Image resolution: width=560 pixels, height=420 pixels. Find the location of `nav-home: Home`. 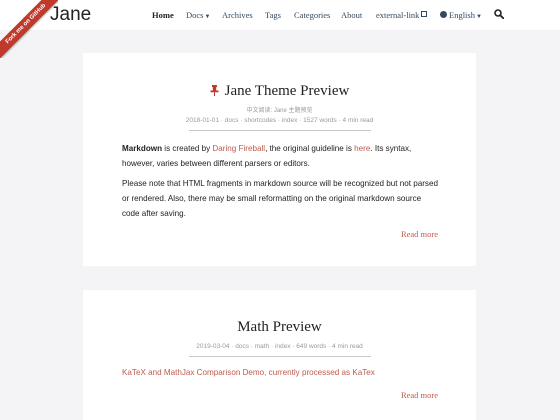

nav-home: Home is located at coordinates (163, 15).